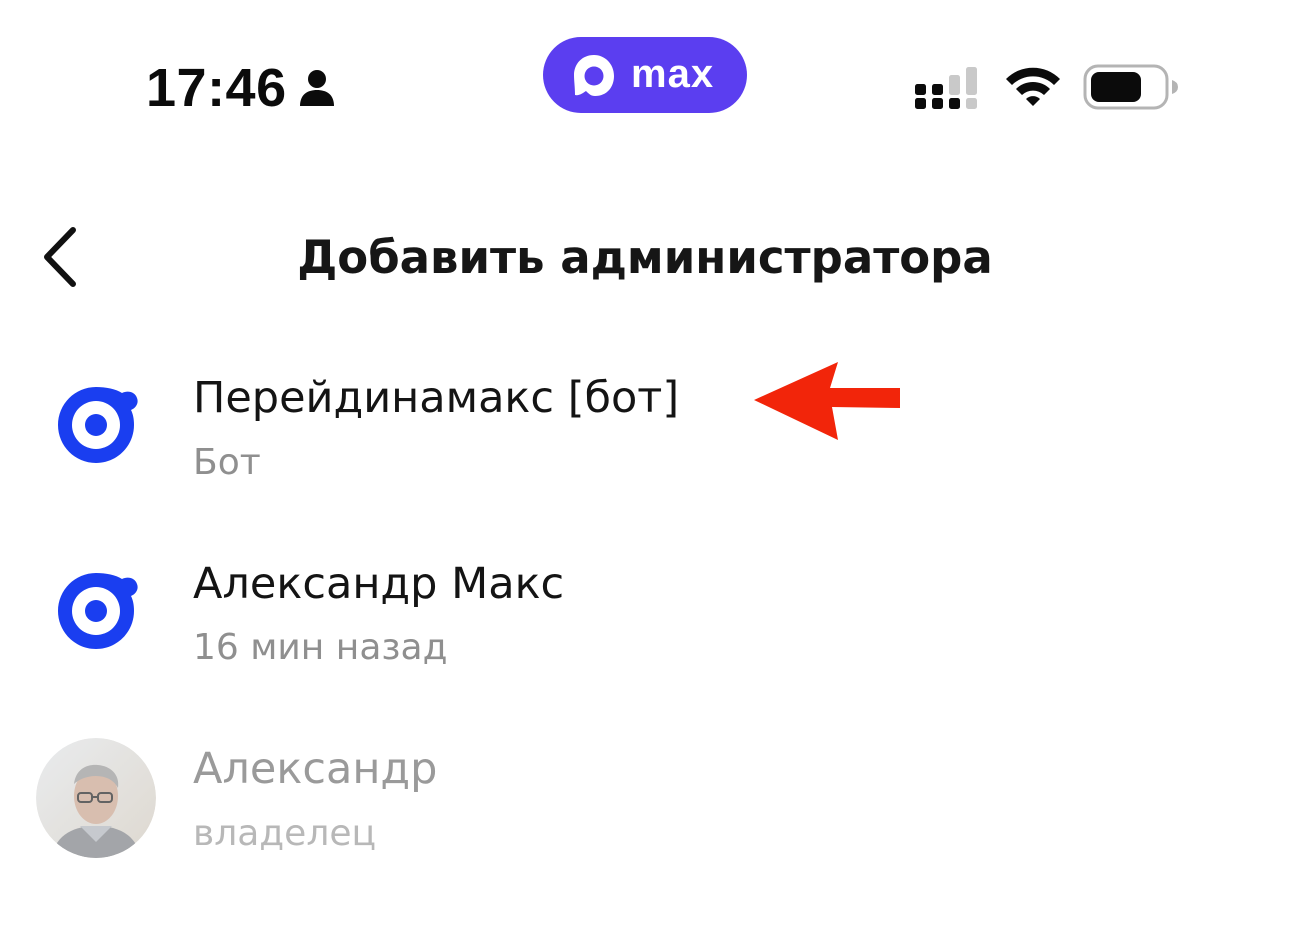 The width and height of the screenshot is (1290, 934). I want to click on user-avatar-photo, so click(96, 798).